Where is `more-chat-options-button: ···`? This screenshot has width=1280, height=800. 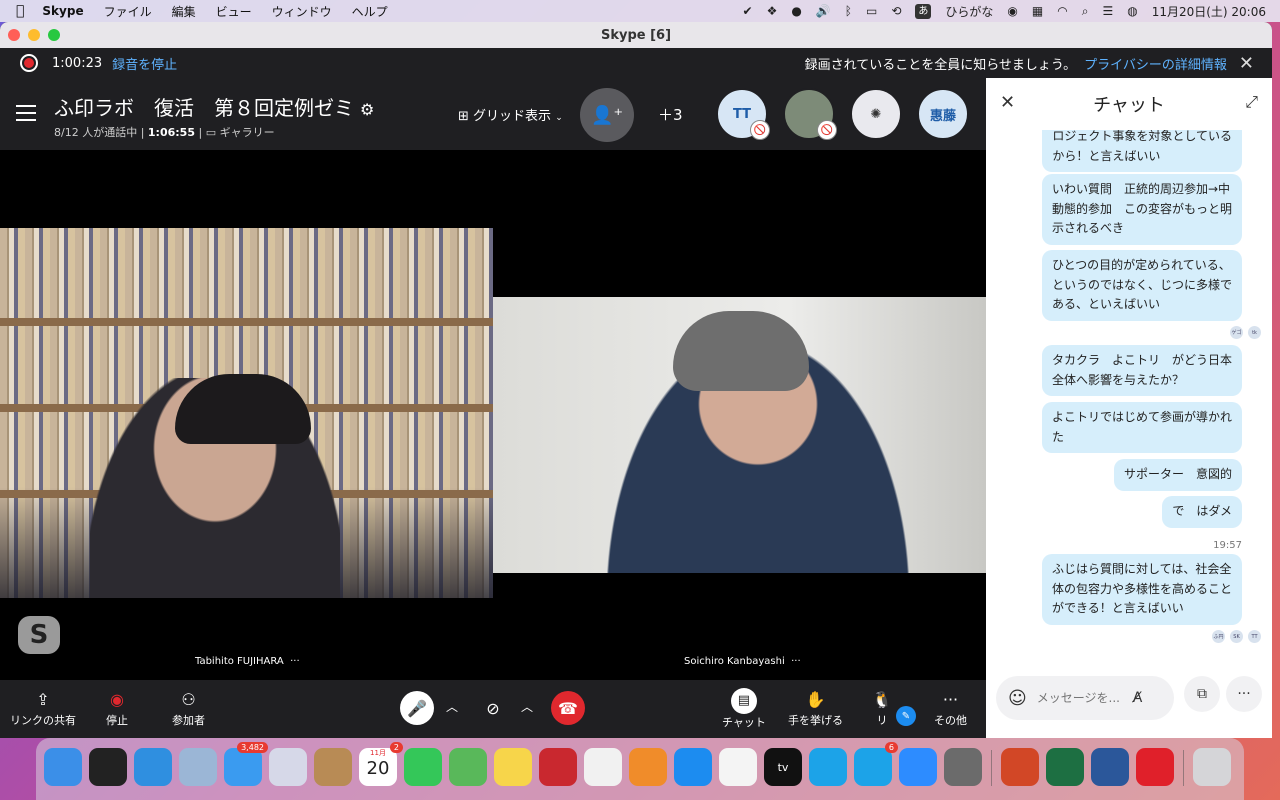
more-chat-options-button: ··· is located at coordinates (1244, 694).